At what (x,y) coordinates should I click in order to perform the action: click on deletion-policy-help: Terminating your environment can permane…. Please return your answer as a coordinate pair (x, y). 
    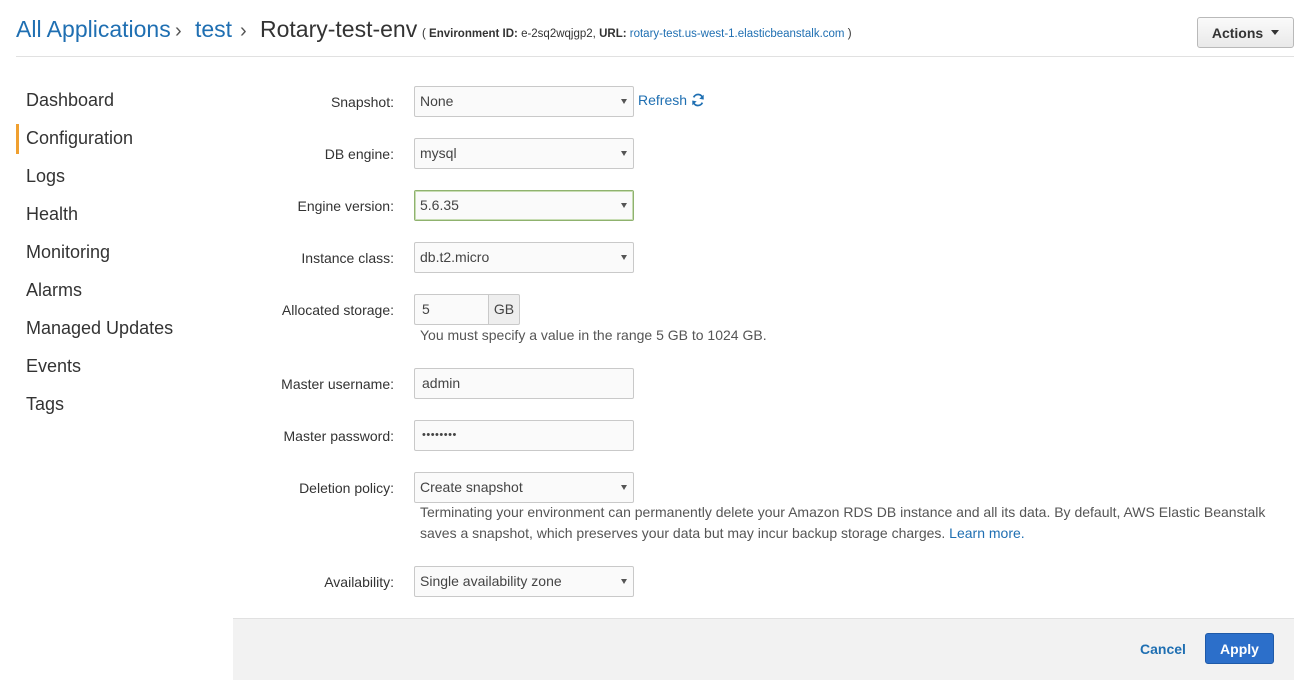
    Looking at the image, I should click on (850, 523).